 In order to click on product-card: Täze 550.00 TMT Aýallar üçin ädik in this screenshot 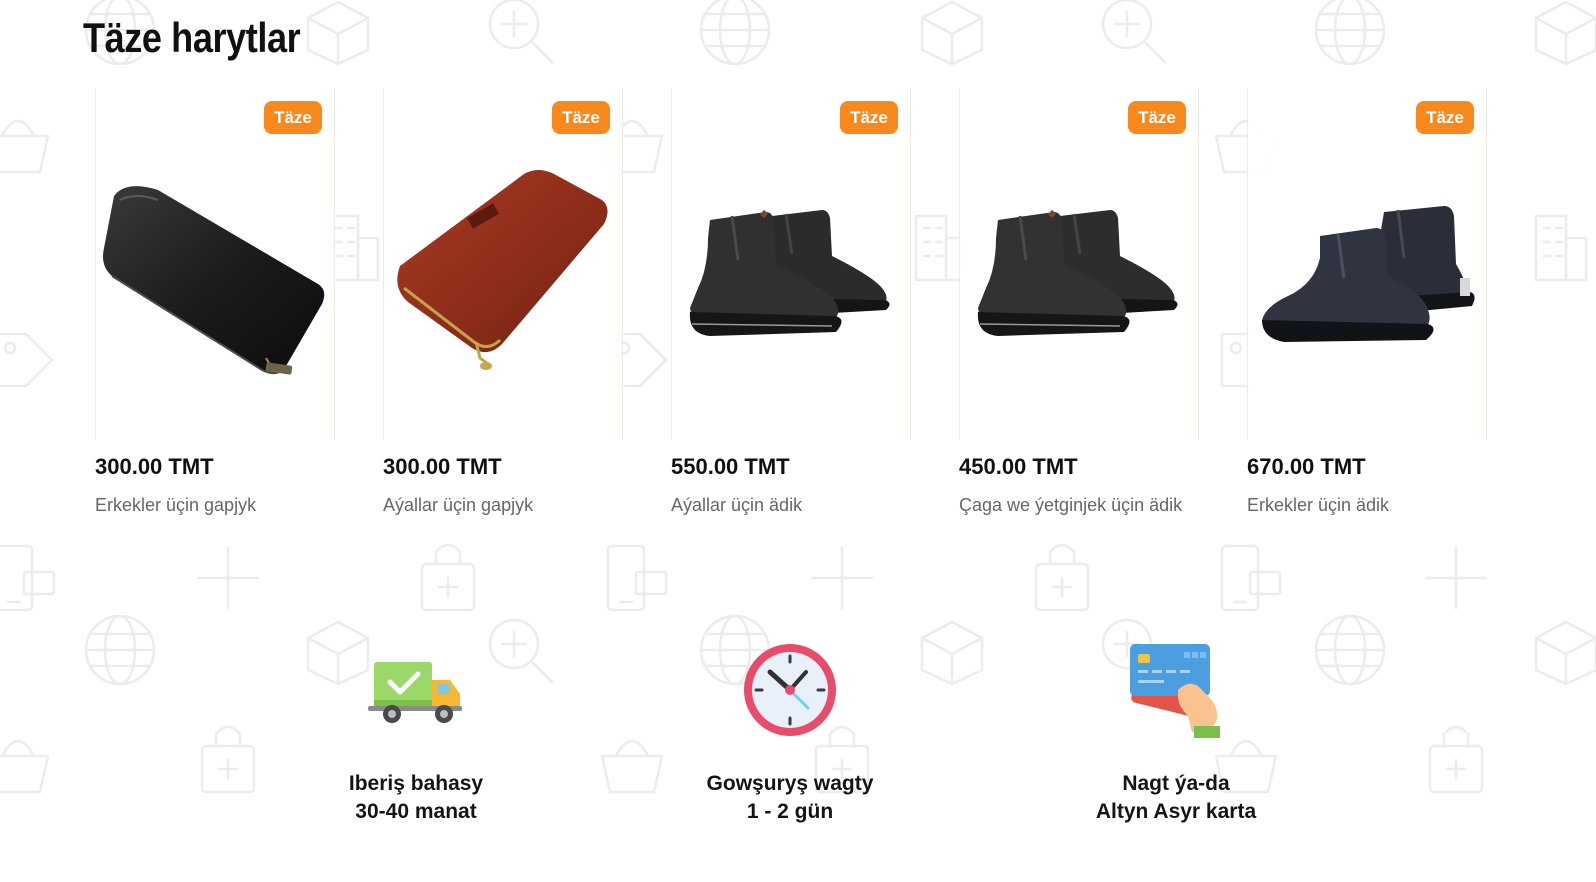, I will do `click(791, 308)`.